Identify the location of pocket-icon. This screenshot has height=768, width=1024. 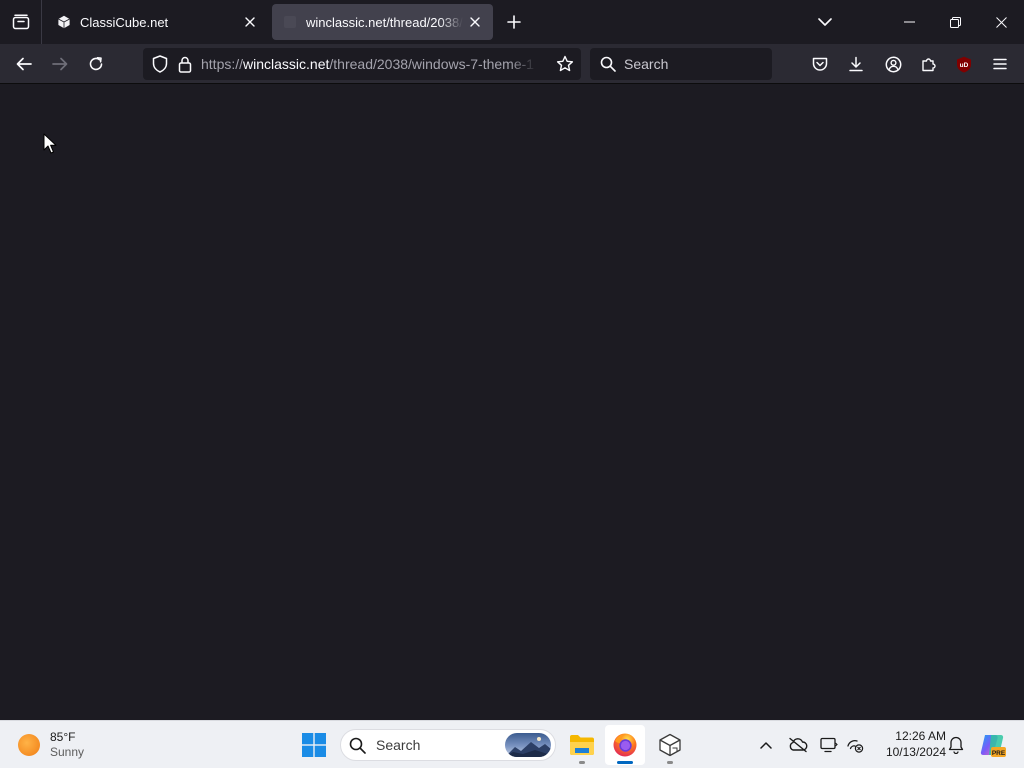
(820, 64).